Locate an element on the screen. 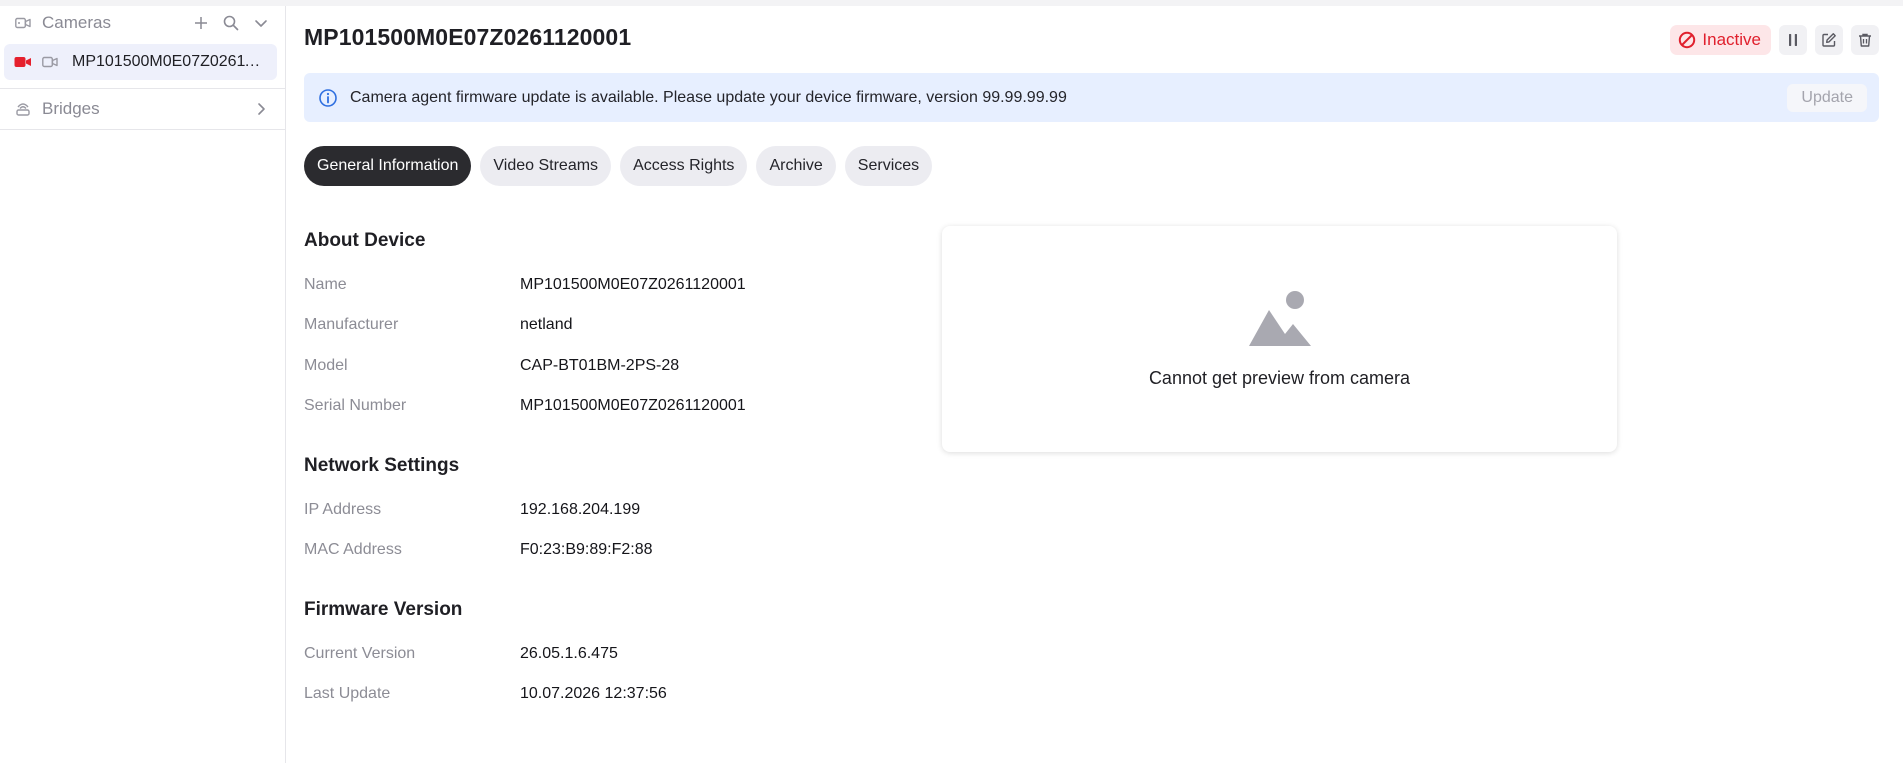 The image size is (1903, 763). info-key: Manufacturer is located at coordinates (351, 324).